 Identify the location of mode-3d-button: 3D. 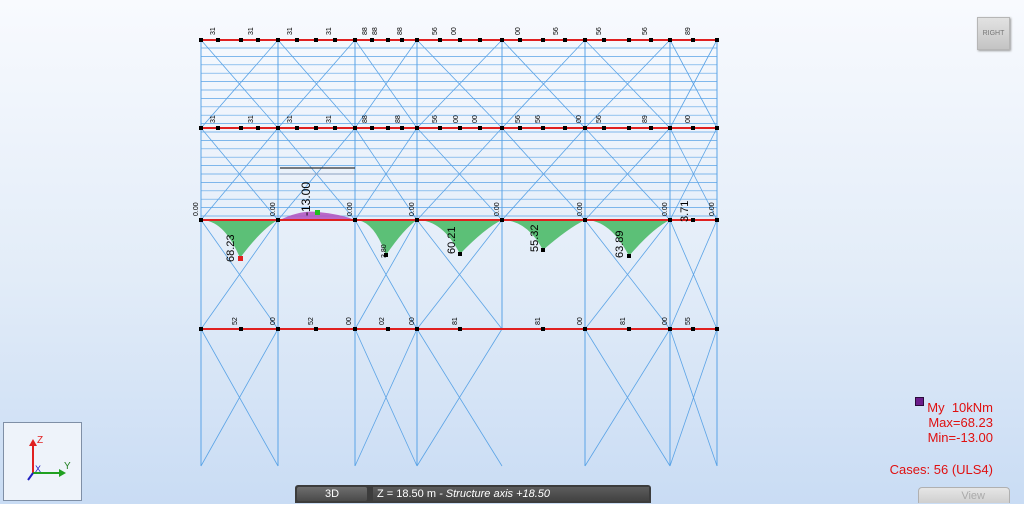
(332, 494).